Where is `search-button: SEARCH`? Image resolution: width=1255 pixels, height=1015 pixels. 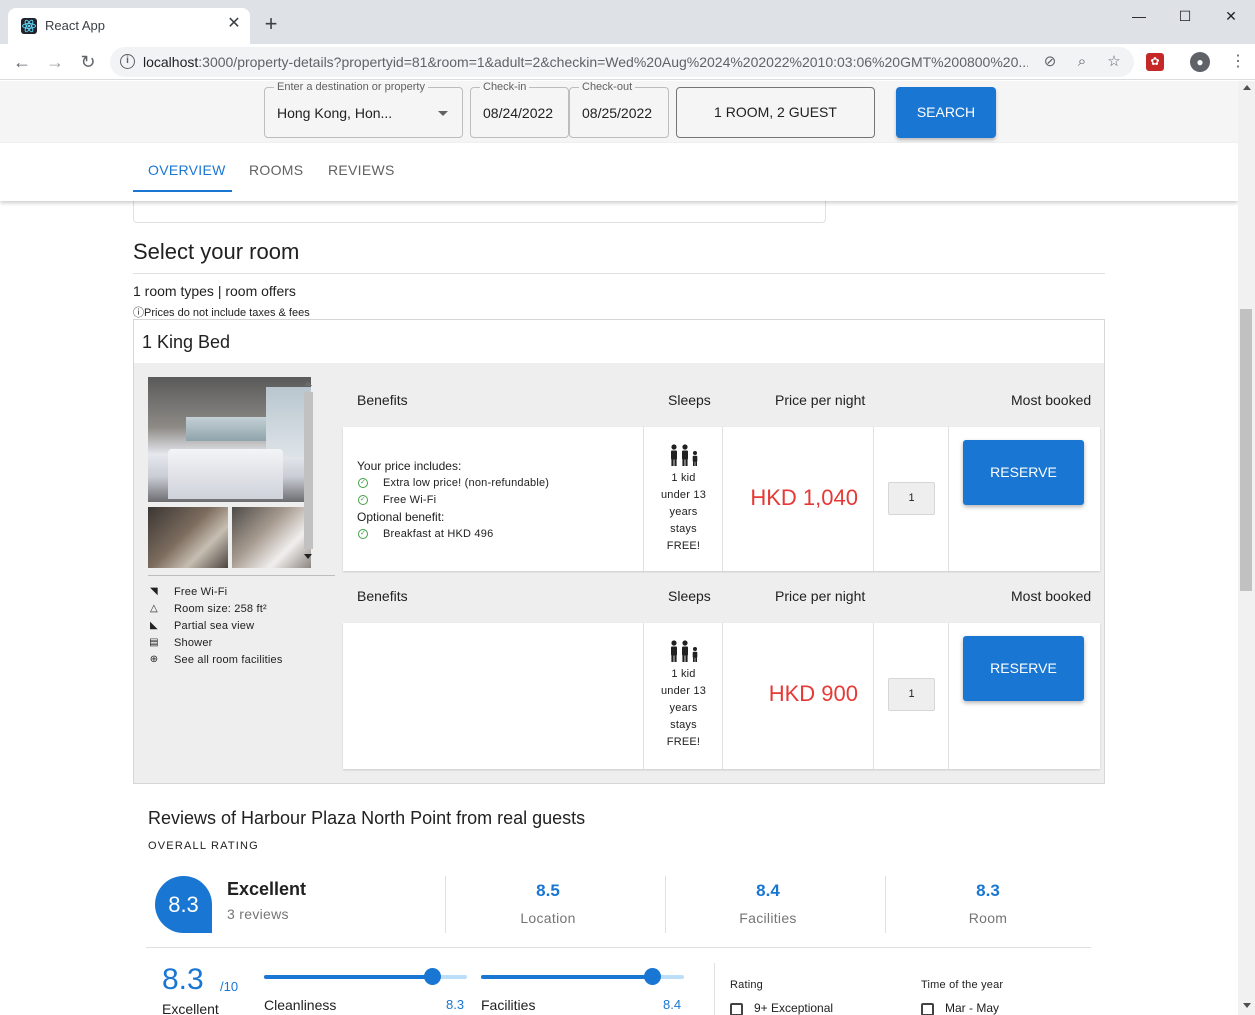 search-button: SEARCH is located at coordinates (946, 112).